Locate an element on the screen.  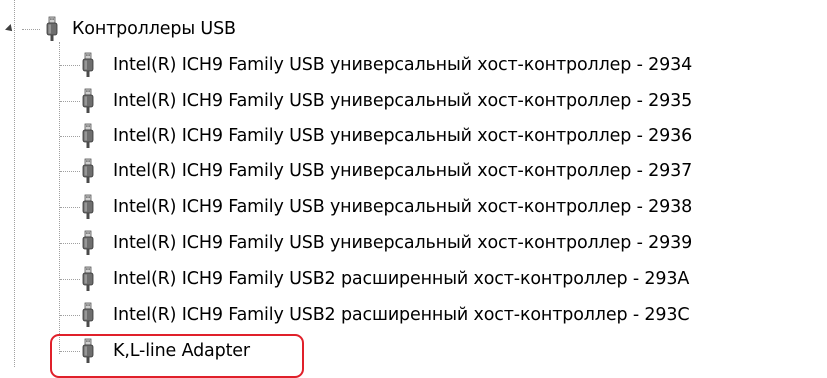
tree-node-label: Контроллеры USB is located at coordinates (154, 29).